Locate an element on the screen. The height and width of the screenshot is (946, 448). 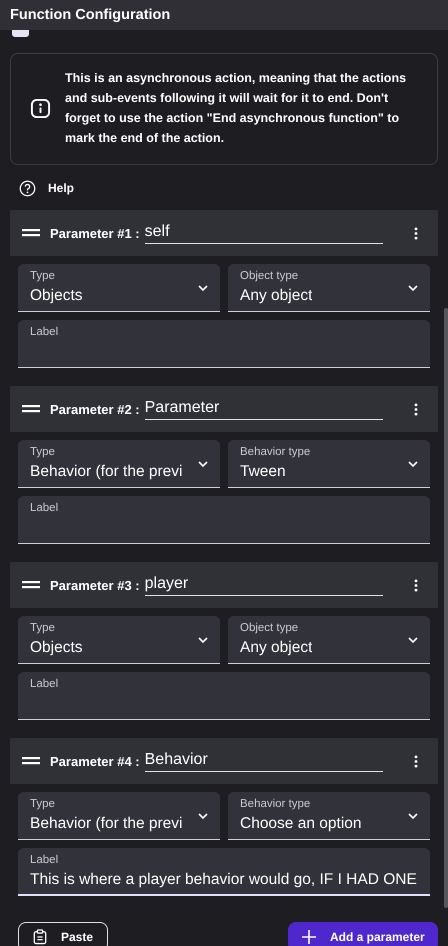
paste-button: Paste is located at coordinates (63, 934).